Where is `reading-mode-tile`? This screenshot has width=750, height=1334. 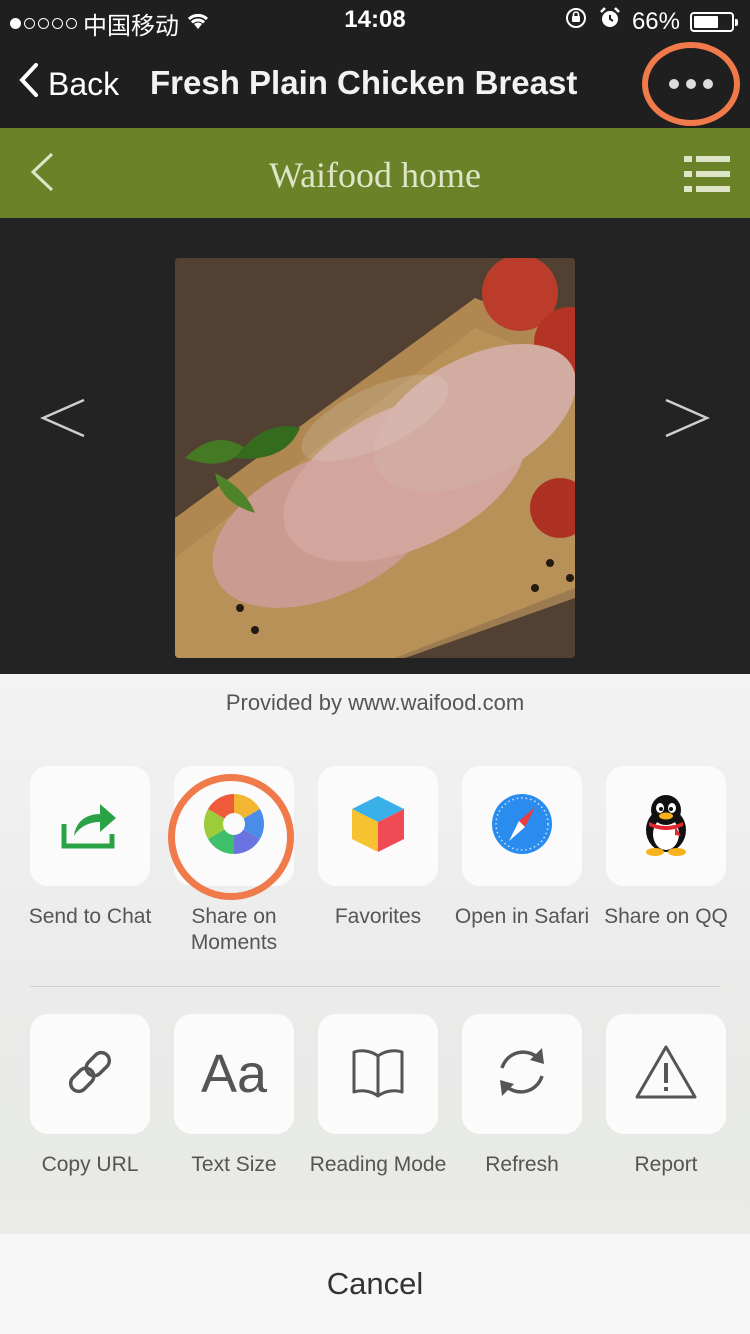
reading-mode-tile is located at coordinates (378, 1074).